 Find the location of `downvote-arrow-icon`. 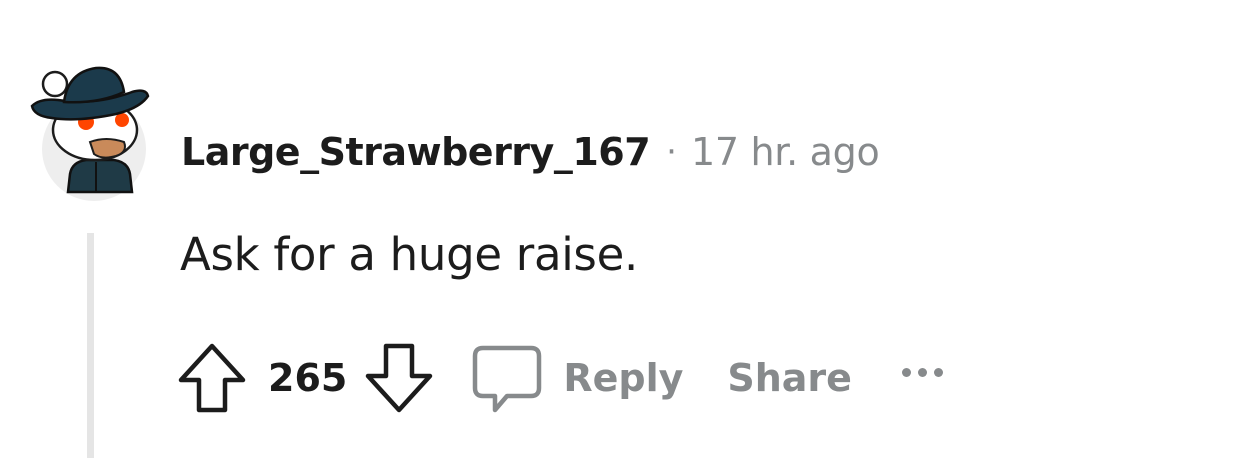

downvote-arrow-icon is located at coordinates (399, 378).